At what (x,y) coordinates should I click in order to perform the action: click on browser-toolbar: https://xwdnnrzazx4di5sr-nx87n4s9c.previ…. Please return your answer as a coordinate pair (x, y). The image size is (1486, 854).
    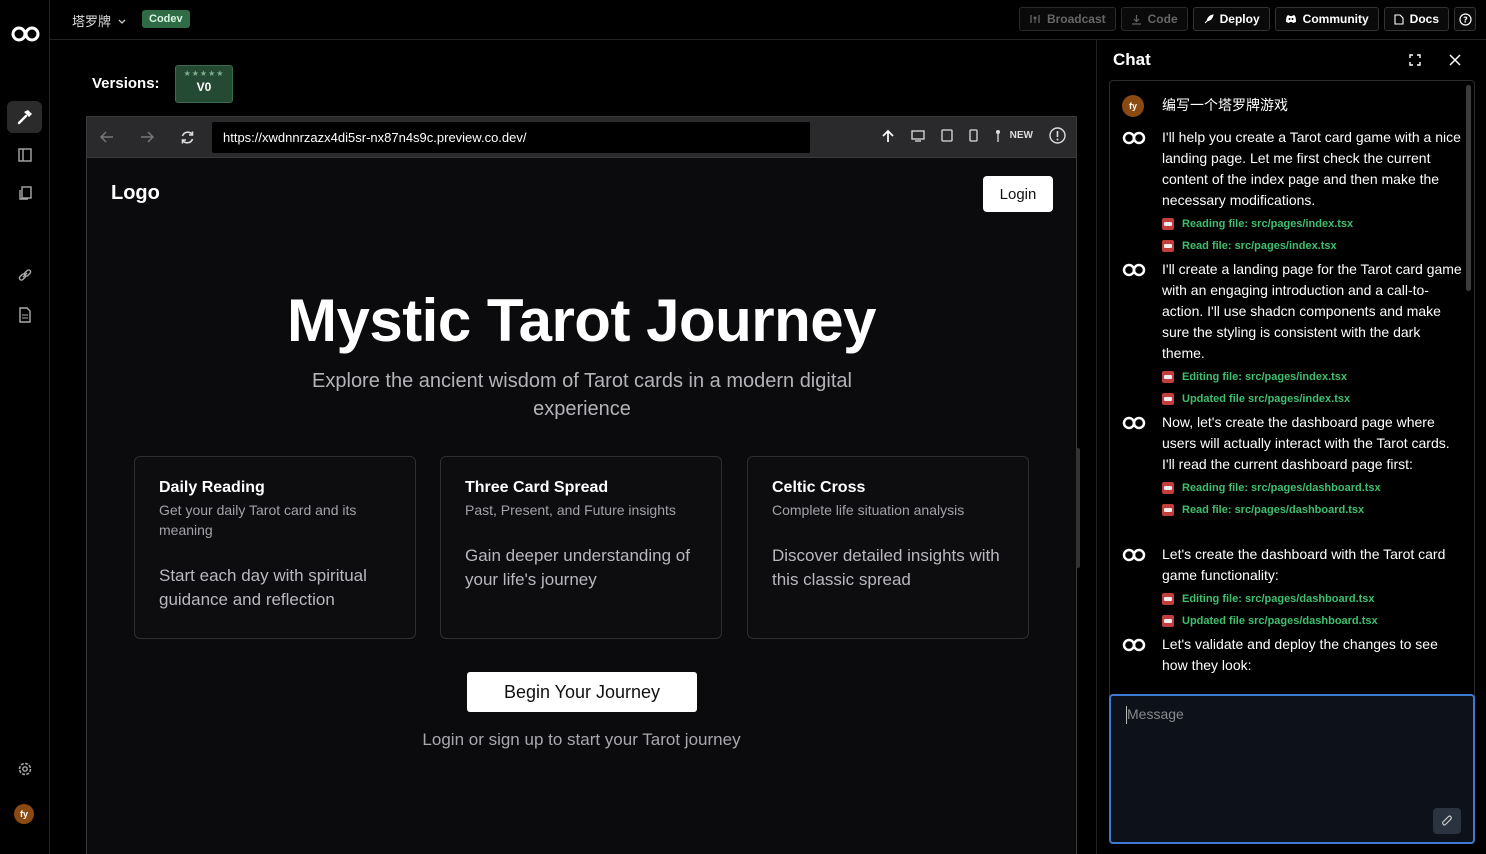
    Looking at the image, I should click on (581, 137).